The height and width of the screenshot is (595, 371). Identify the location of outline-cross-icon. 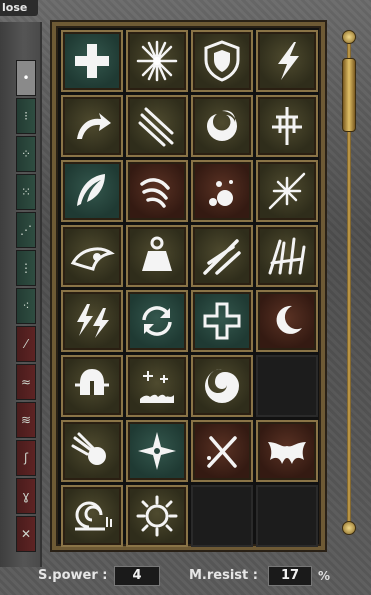
(222, 321).